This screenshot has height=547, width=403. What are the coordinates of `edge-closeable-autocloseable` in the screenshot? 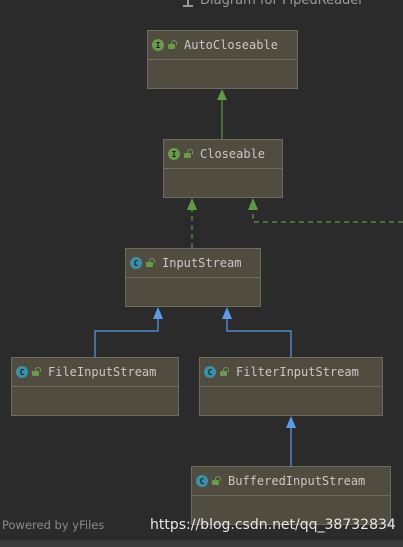 It's located at (222, 114).